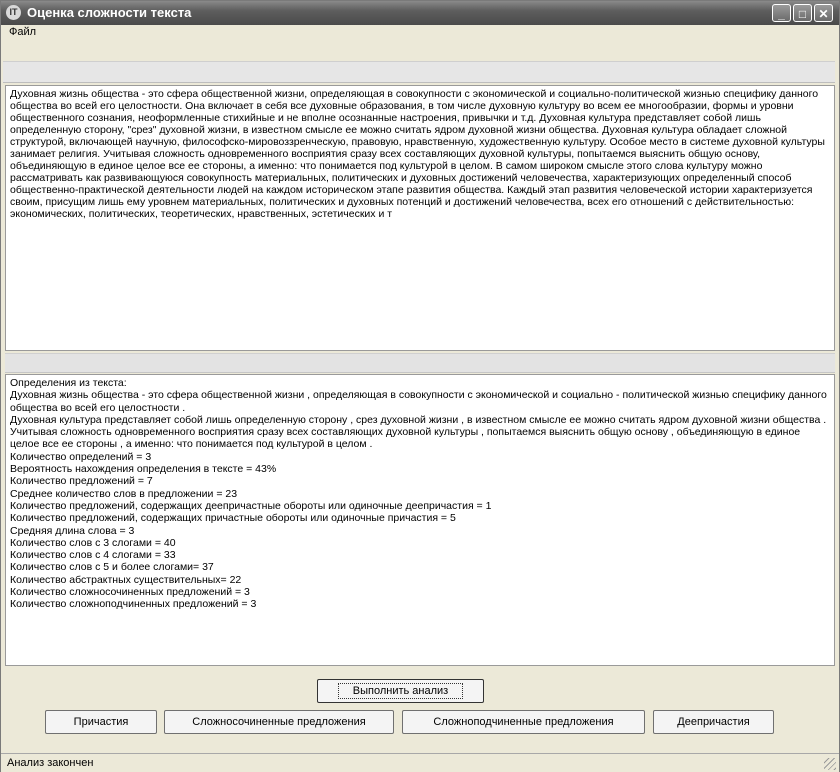  I want to click on toolbar-strip, so click(419, 72).